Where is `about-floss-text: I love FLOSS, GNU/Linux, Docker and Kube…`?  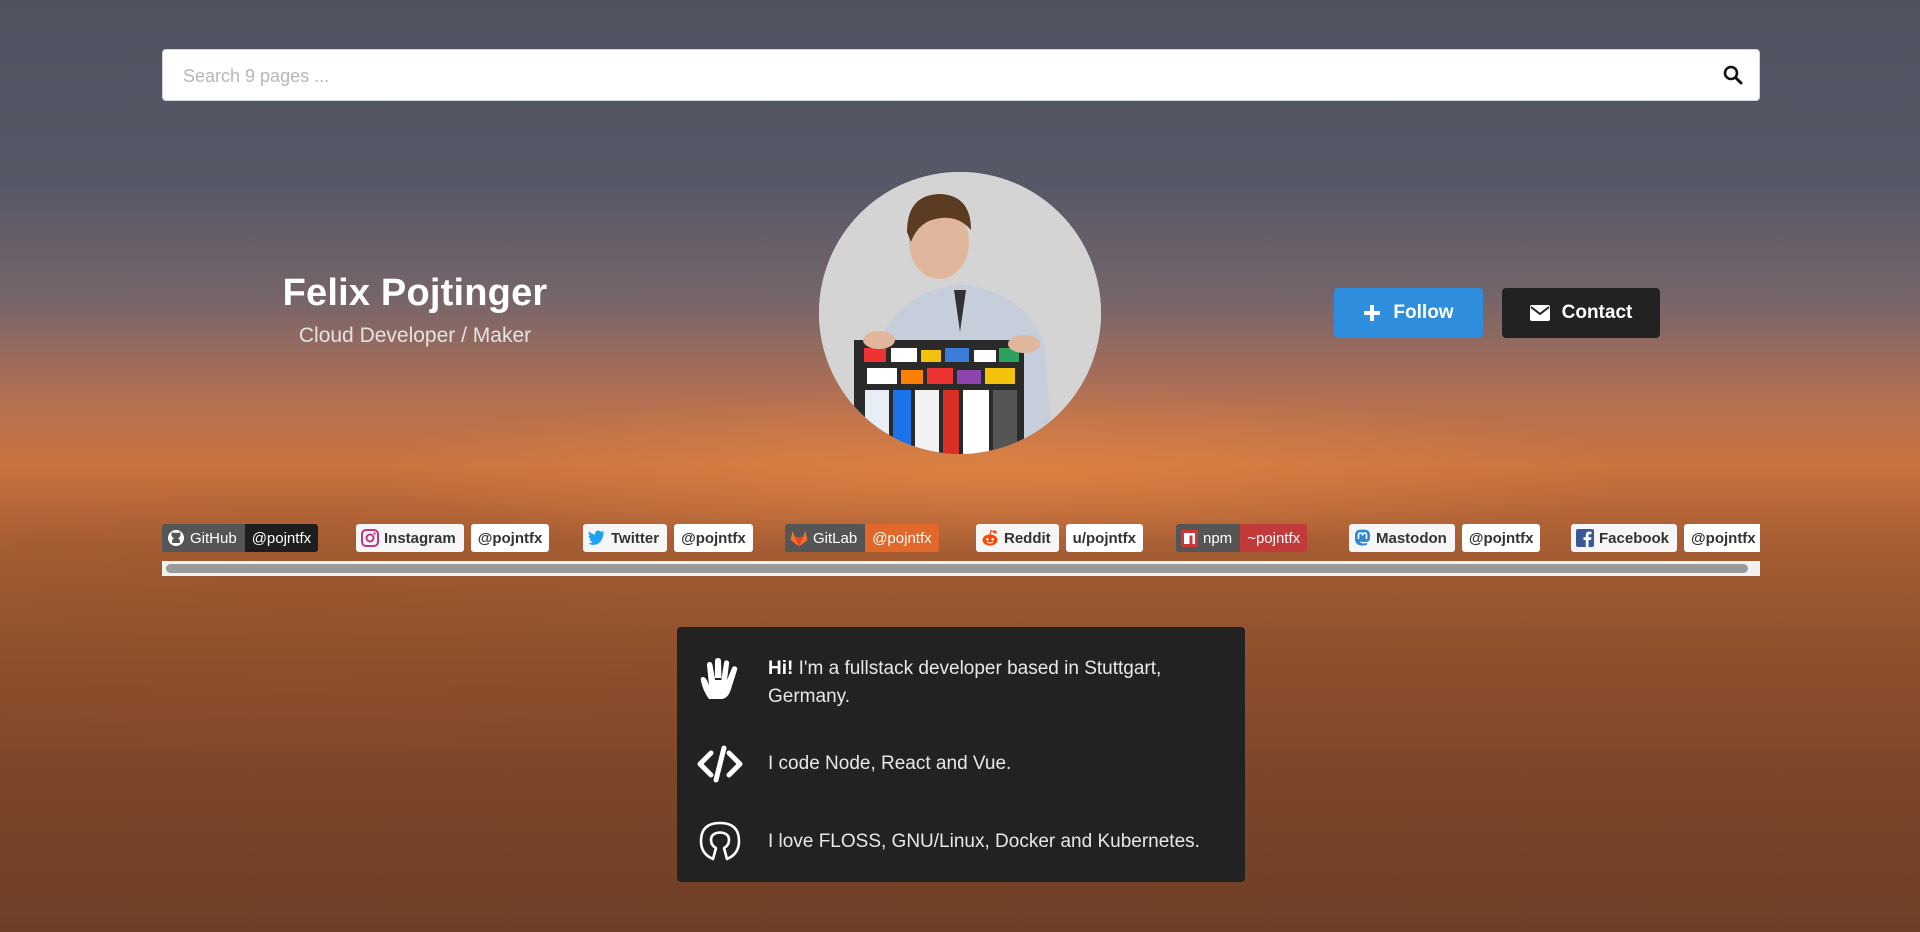
about-floss-text: I love FLOSS, GNU/Linux, Docker and Kube… is located at coordinates (984, 841).